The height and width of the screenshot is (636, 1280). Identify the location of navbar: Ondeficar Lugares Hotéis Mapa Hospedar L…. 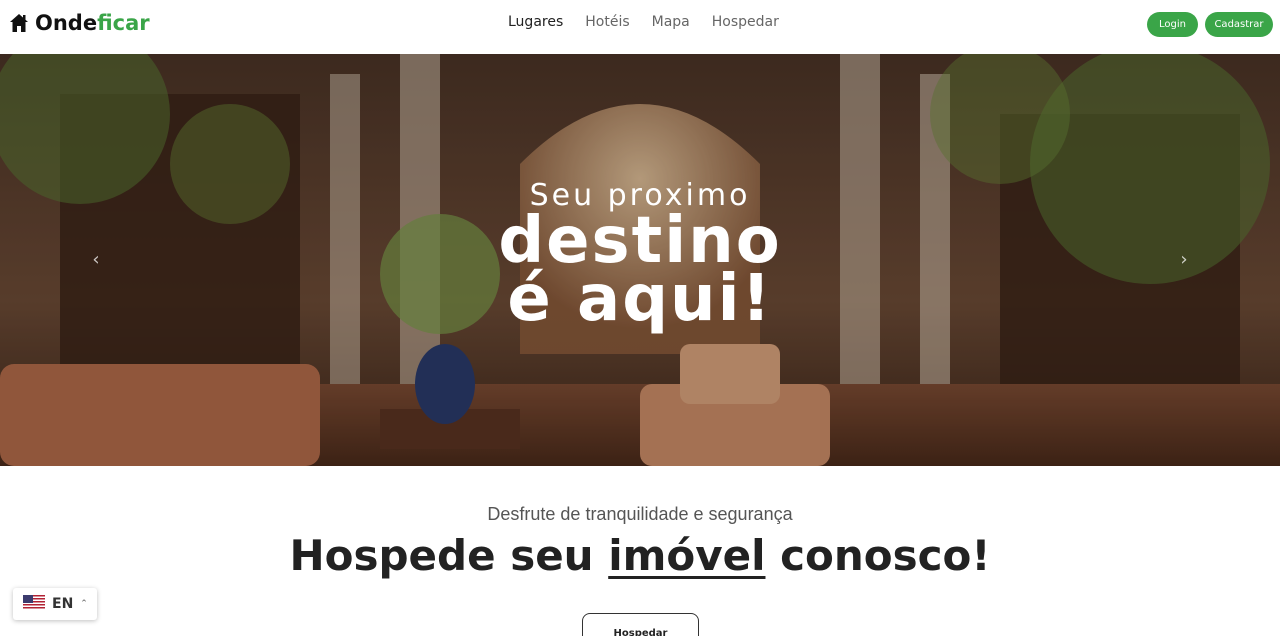
(640, 27).